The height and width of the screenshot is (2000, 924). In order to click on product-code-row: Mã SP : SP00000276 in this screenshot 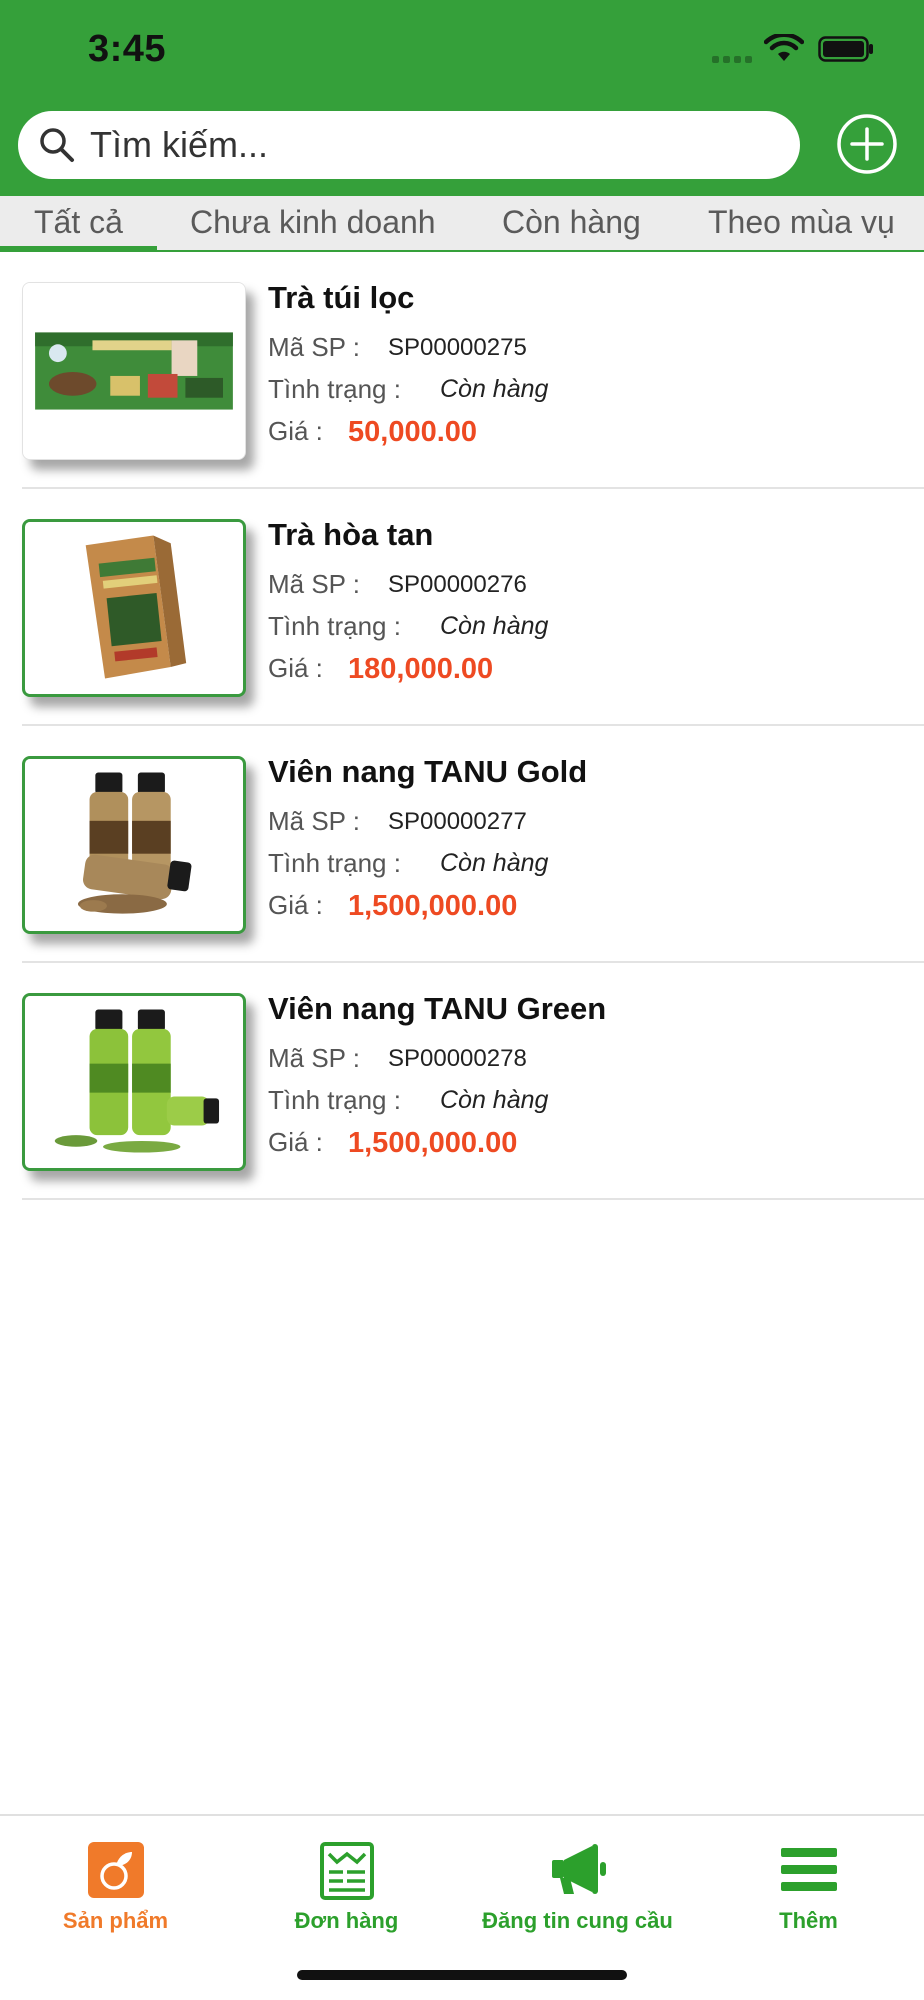, I will do `click(397, 584)`.